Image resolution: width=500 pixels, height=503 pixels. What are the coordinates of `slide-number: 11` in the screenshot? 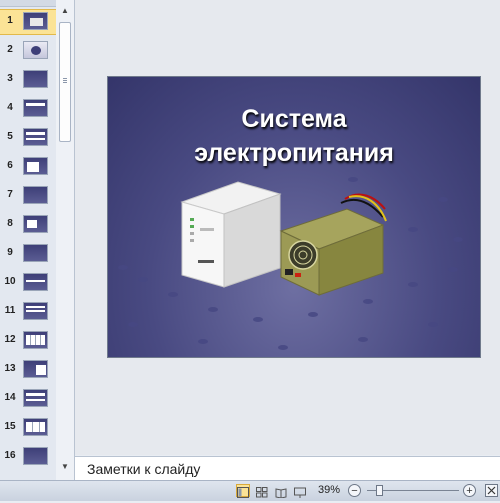 It's located at (10, 310).